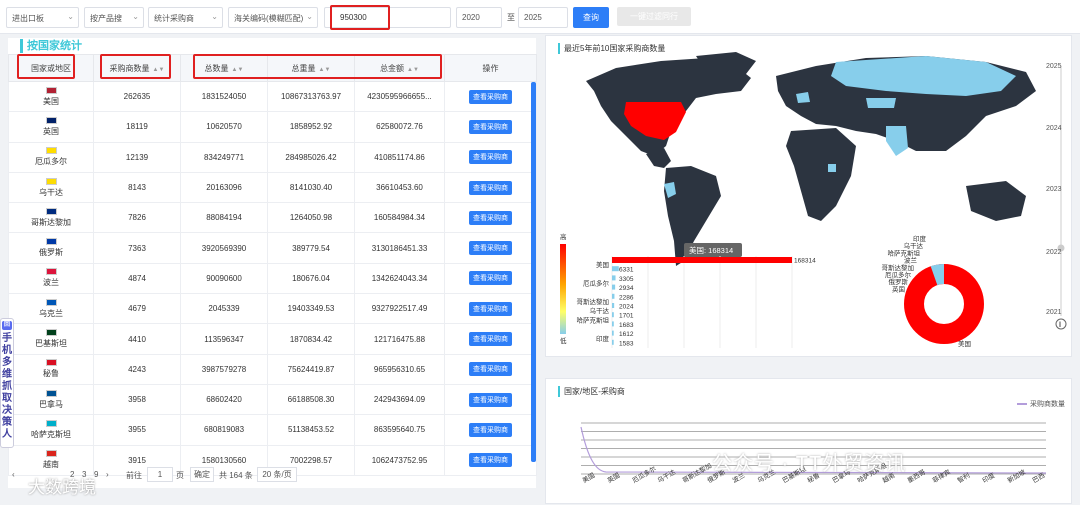 The height and width of the screenshot is (505, 1080). Describe the element at coordinates (180, 475) in the screenshot. I see `page-unit-label: 页` at that location.